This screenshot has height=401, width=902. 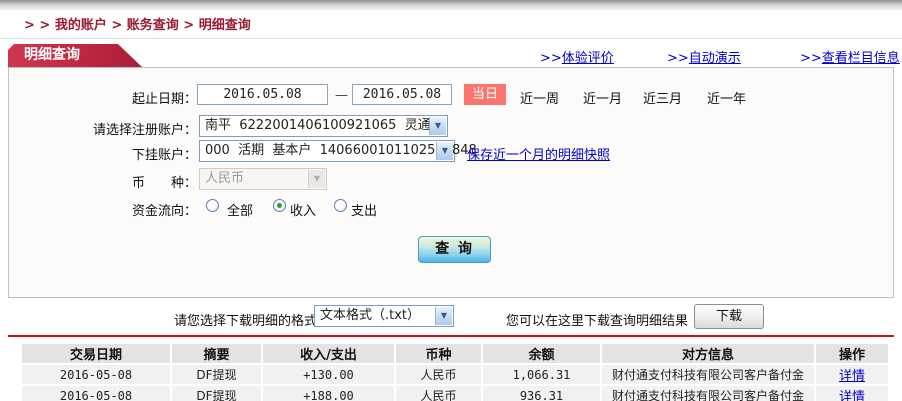 I want to click on radio-expense-label: 支出, so click(x=364, y=209).